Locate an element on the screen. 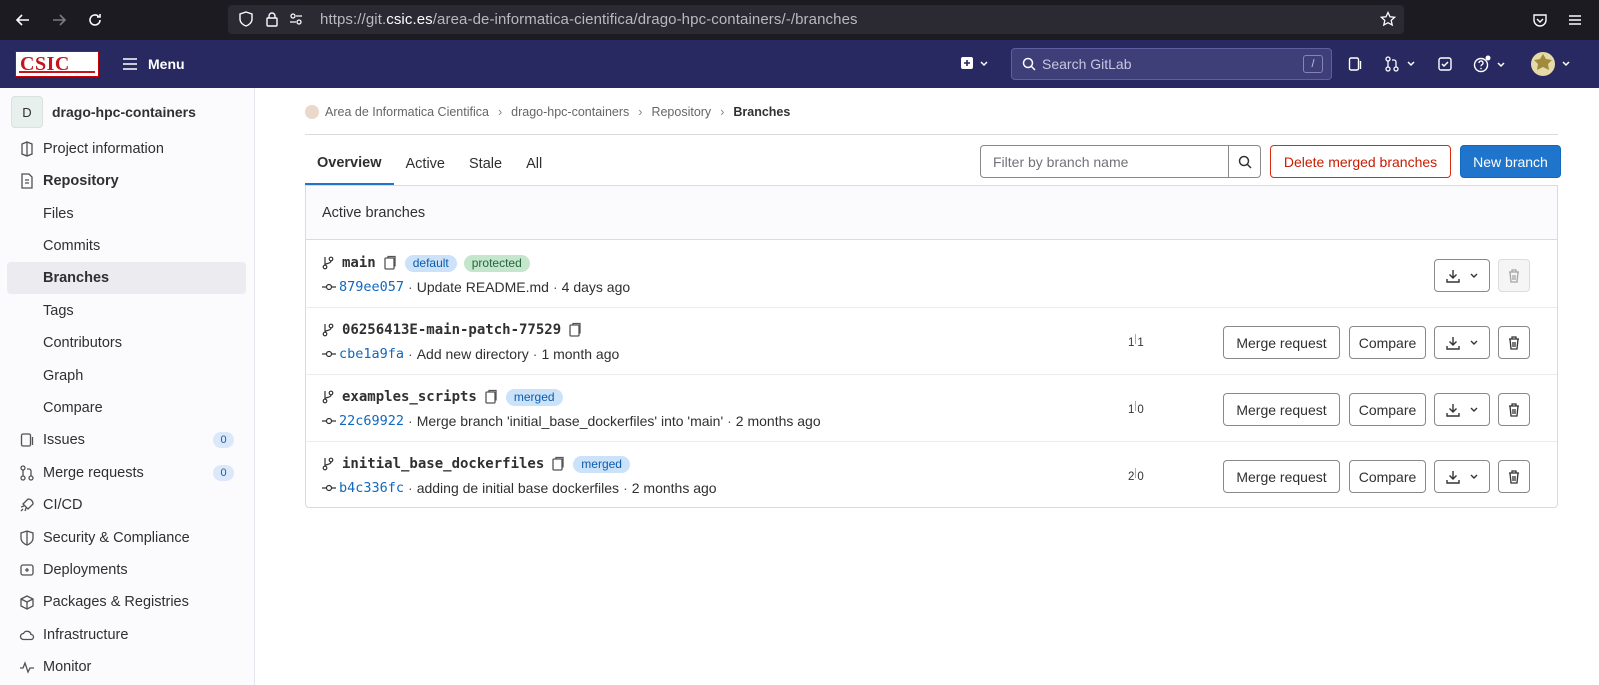 This screenshot has width=1599, height=685. bookmark-star-icon is located at coordinates (1388, 19).